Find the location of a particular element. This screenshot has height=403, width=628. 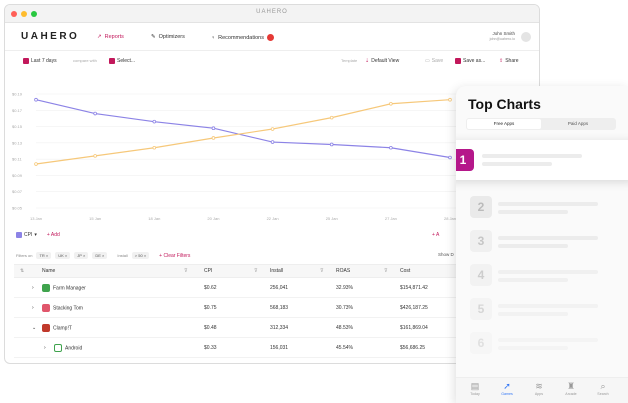

install-filter-prefix: Install is located at coordinates (122, 255).